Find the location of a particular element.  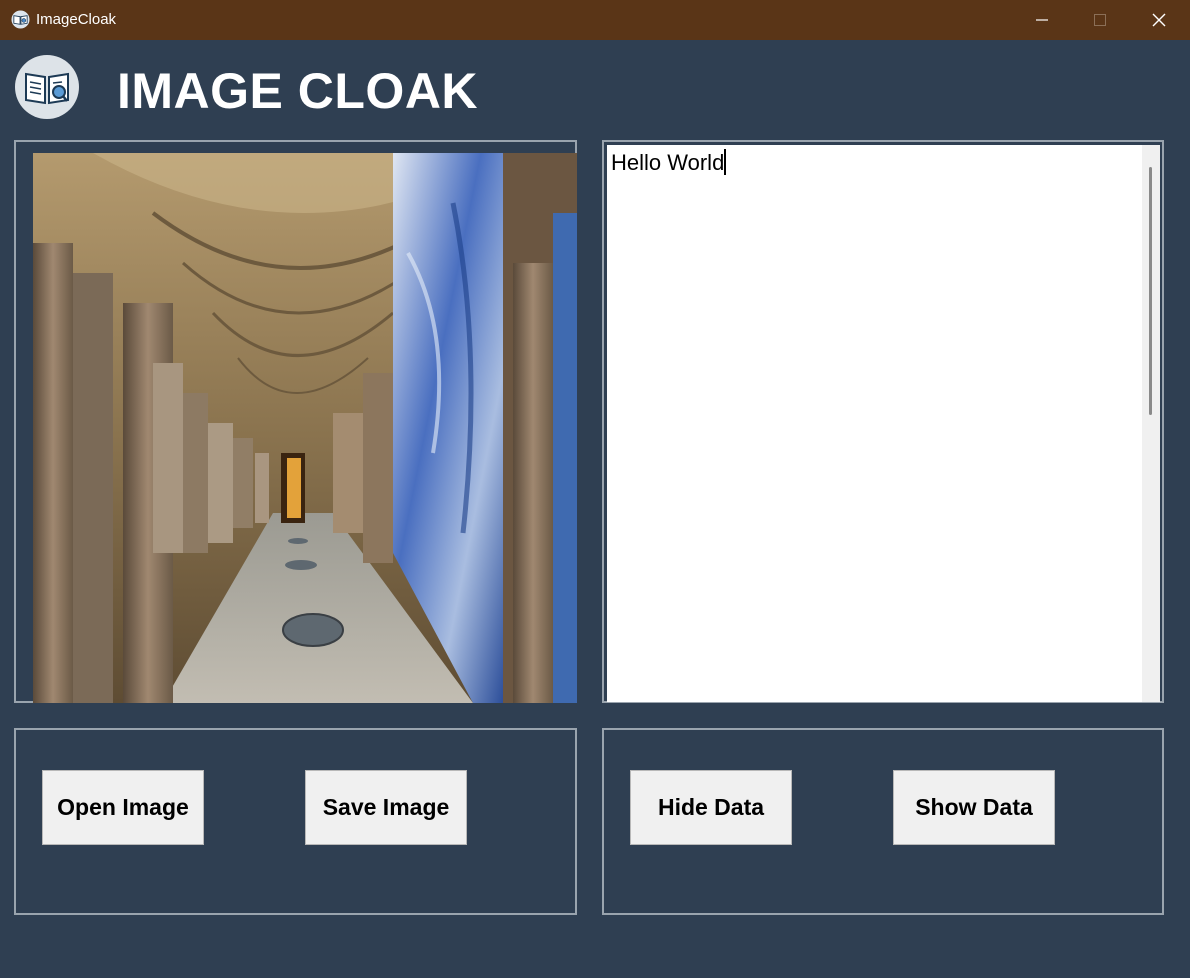

window-title: ImageCloak is located at coordinates (76, 19).